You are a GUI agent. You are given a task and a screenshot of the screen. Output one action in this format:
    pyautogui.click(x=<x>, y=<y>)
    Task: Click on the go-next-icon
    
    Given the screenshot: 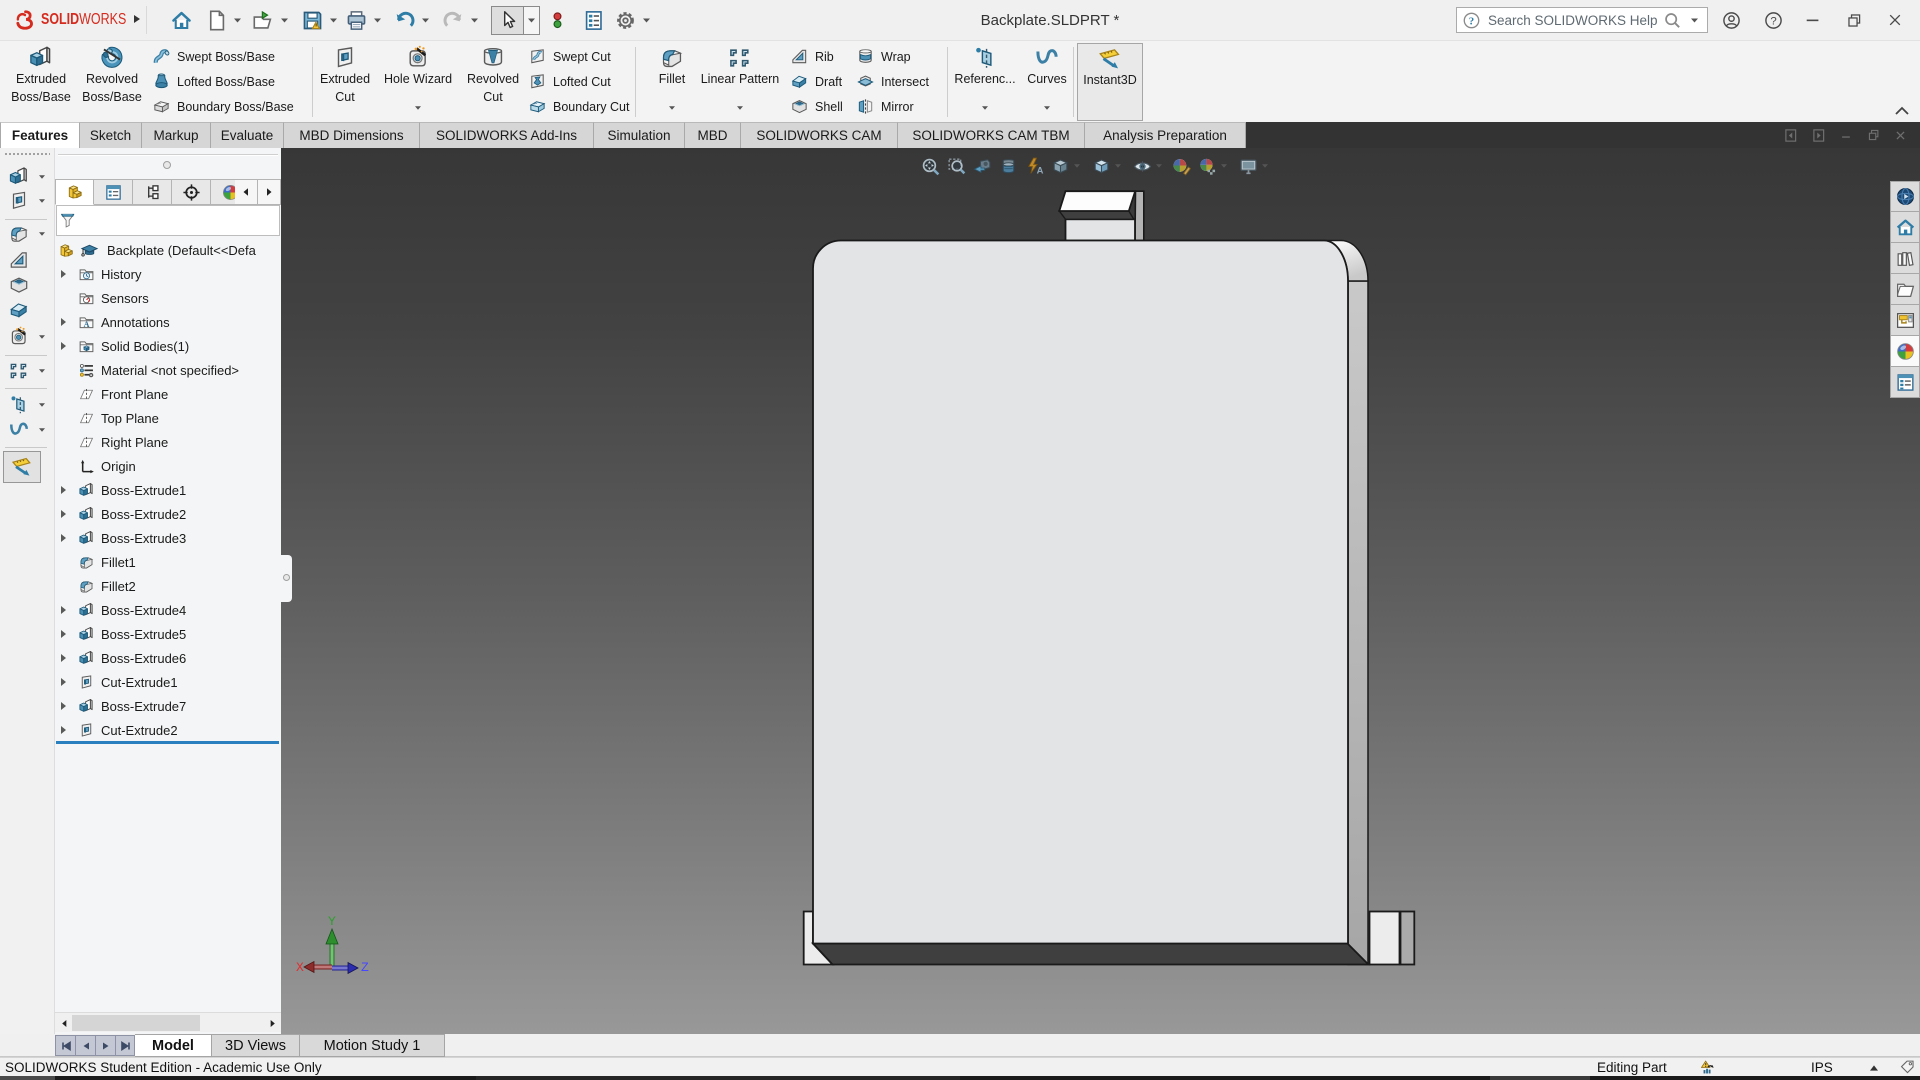 What is the action you would take?
    pyautogui.click(x=105, y=1045)
    